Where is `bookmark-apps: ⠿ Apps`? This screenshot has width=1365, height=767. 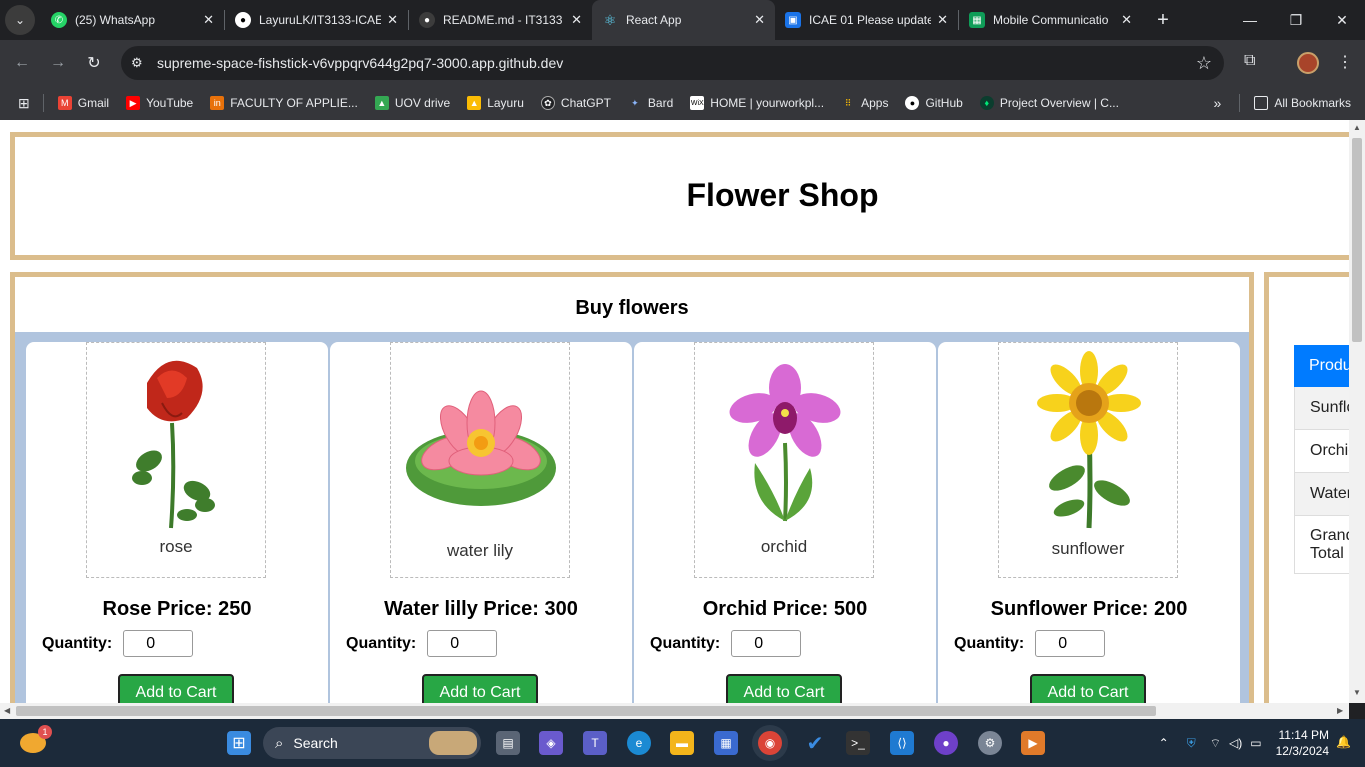 bookmark-apps: ⠿ Apps is located at coordinates (865, 103).